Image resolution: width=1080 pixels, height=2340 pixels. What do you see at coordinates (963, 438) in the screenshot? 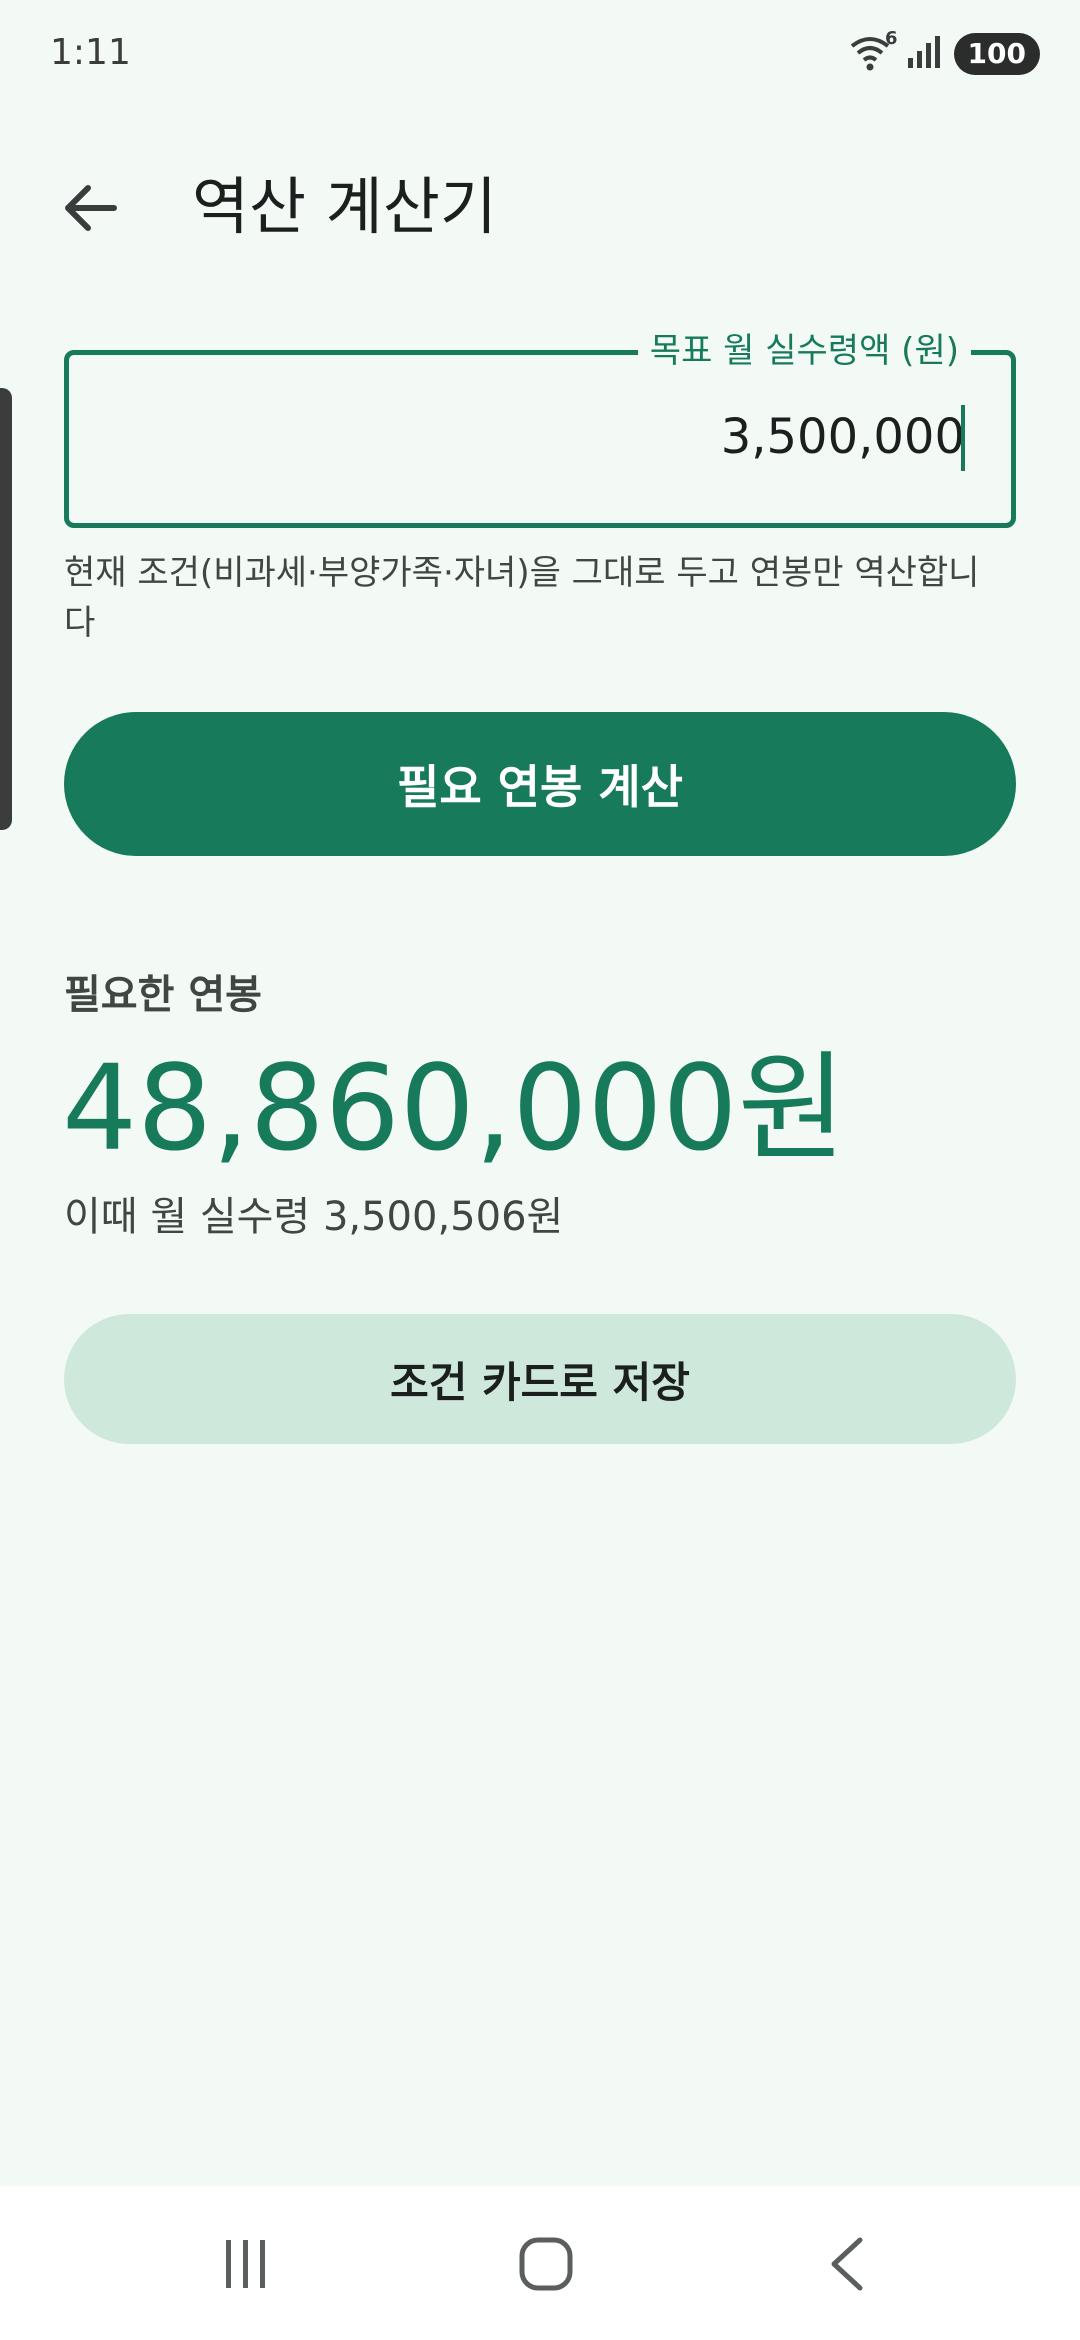
I see `text-cursor` at bounding box center [963, 438].